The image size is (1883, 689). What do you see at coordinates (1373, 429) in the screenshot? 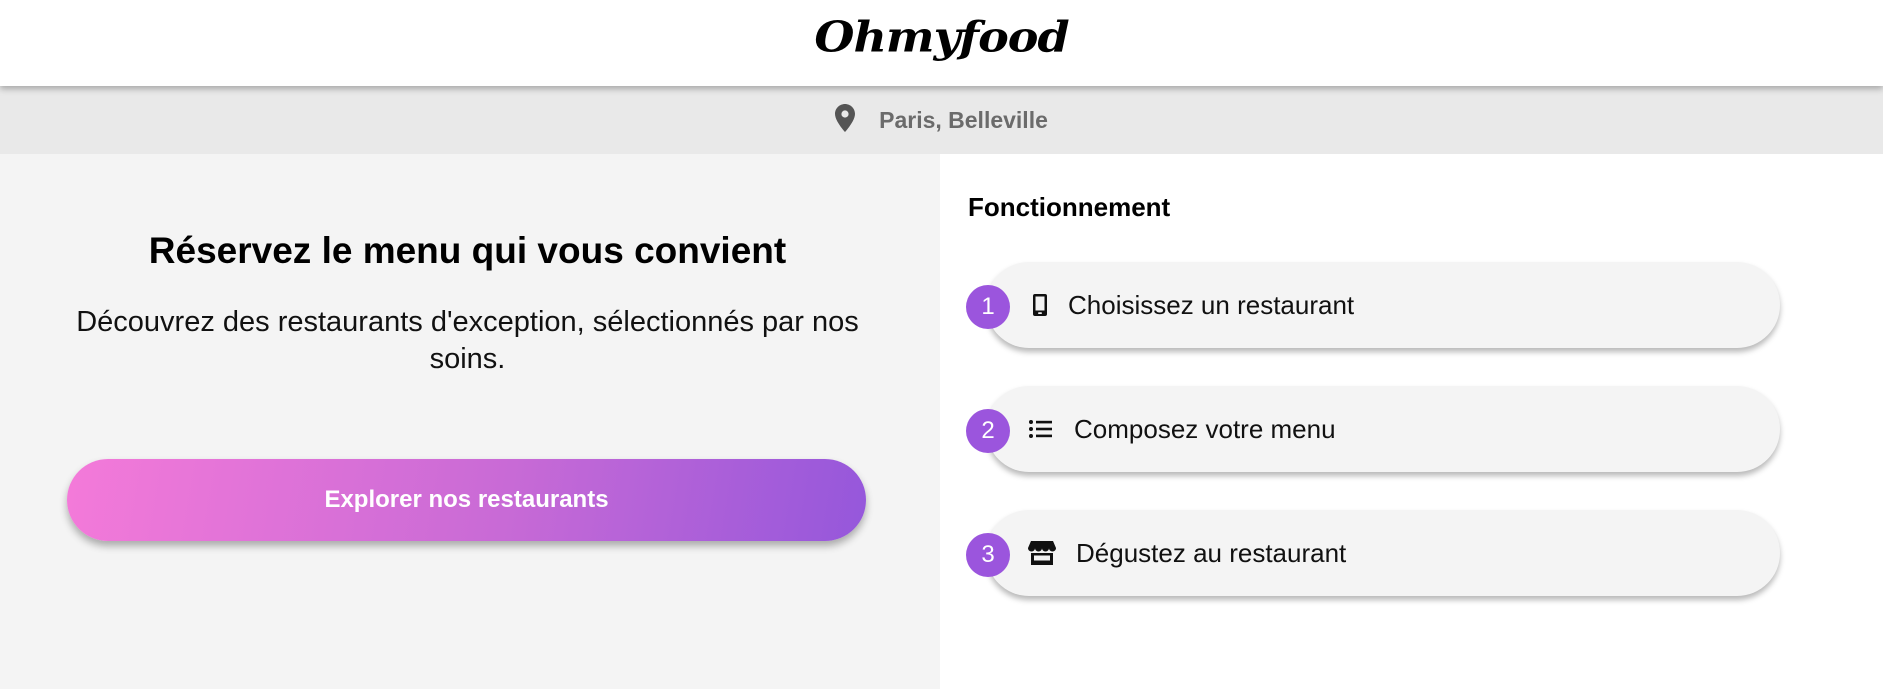
I see `step-card-2: 2 Composez votre menu` at bounding box center [1373, 429].